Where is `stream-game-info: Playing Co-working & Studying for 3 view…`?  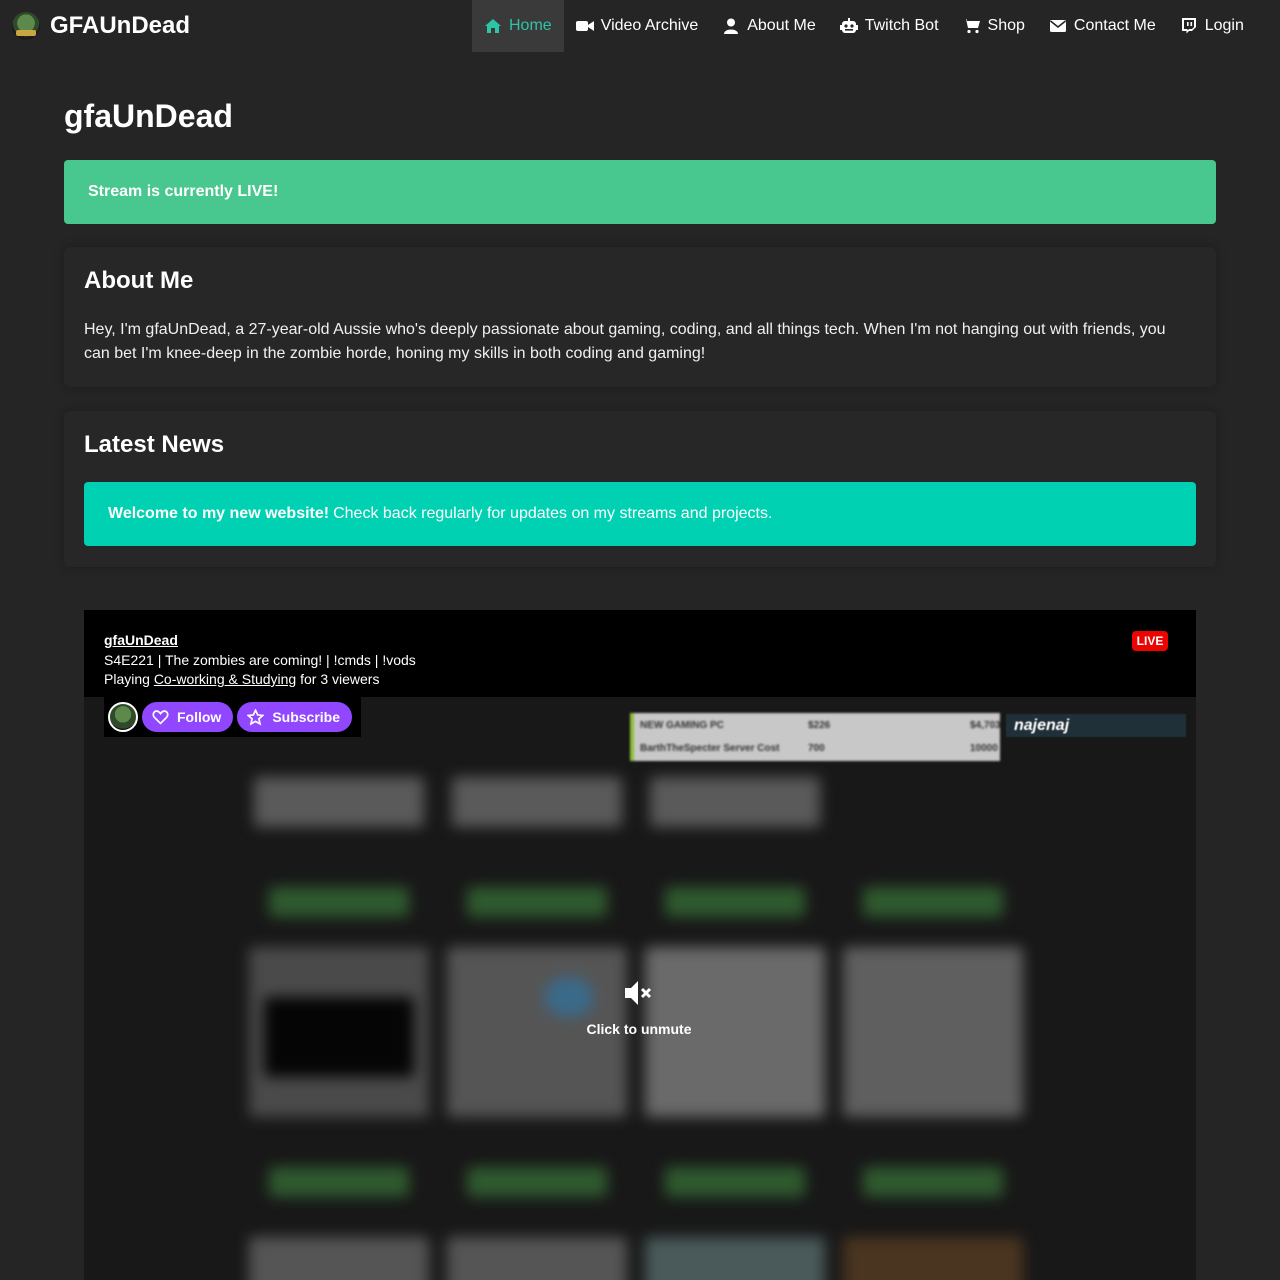
stream-game-info: Playing Co-working & Studying for 3 view… is located at coordinates (241, 679).